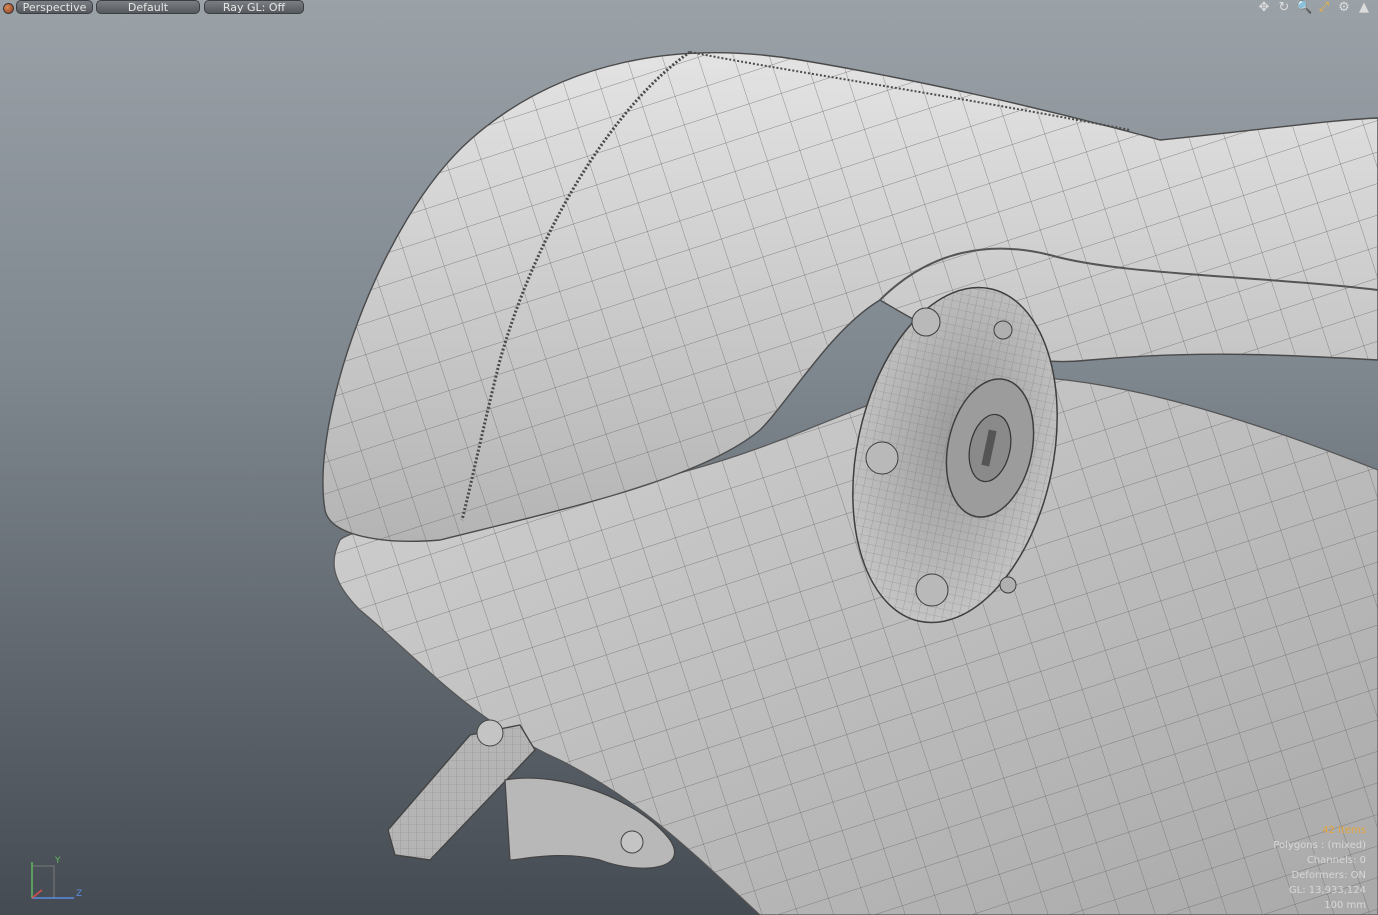 The width and height of the screenshot is (1378, 915). Describe the element at coordinates (1319, 845) in the screenshot. I see `polygons-stat: Polygons : (mixed)` at that location.